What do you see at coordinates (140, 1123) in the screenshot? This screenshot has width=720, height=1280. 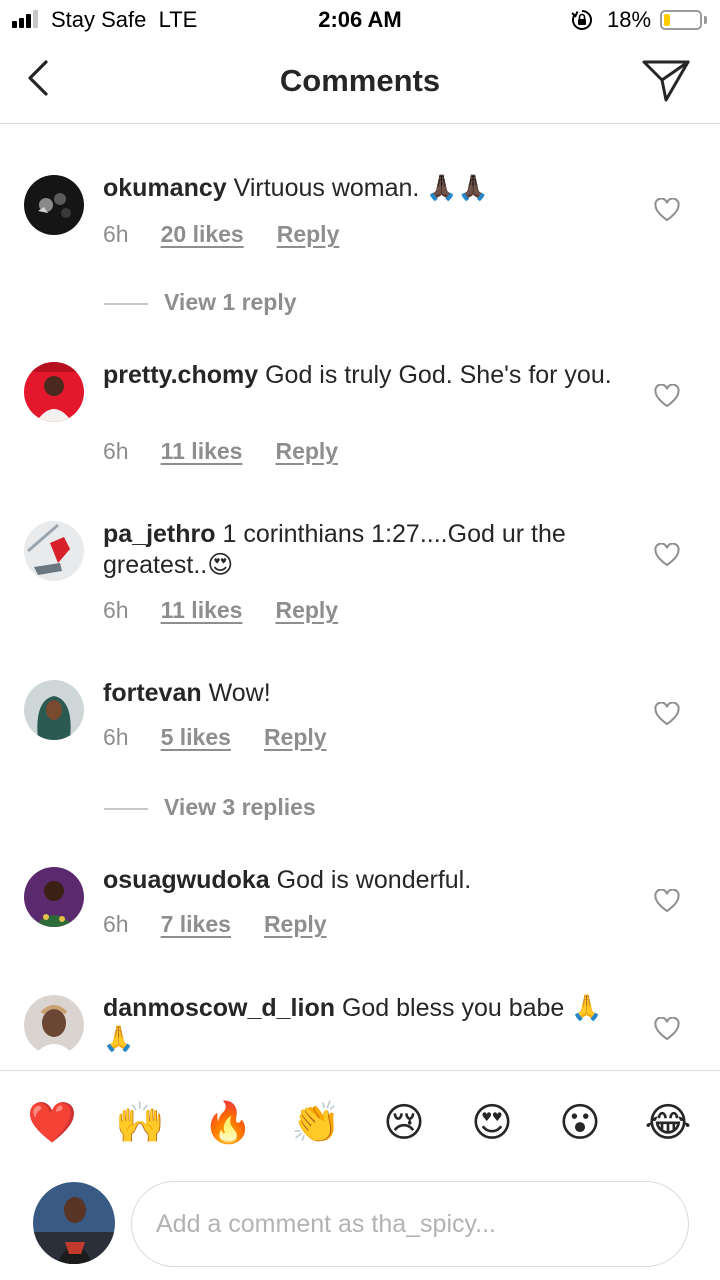 I see `emoji-raising-hands-button: 🙌` at bounding box center [140, 1123].